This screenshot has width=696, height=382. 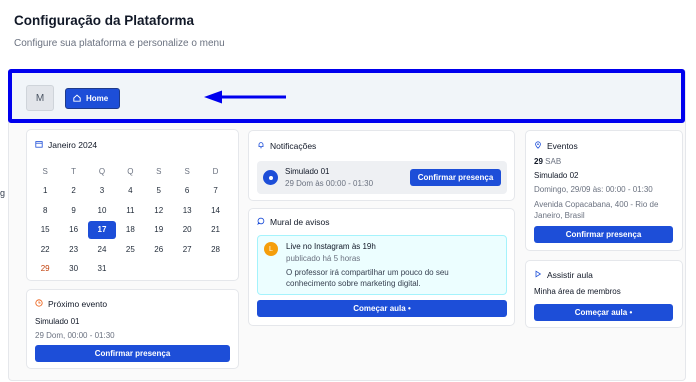 I want to click on top-bar: M Home, so click(x=346, y=96).